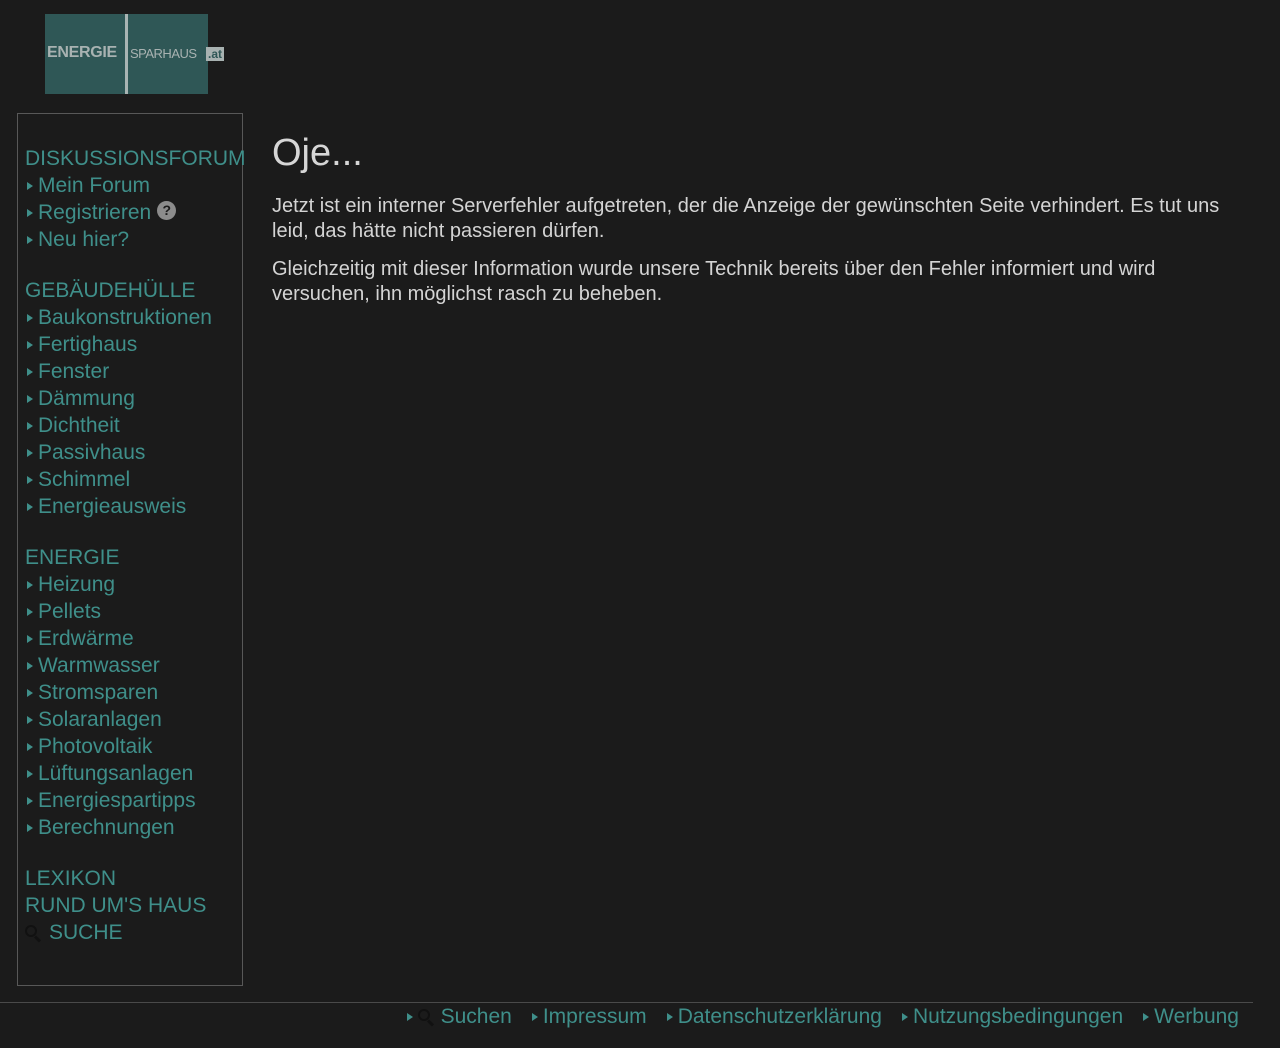 This screenshot has width=1280, height=1048. I want to click on help-icon: ?, so click(167, 210).